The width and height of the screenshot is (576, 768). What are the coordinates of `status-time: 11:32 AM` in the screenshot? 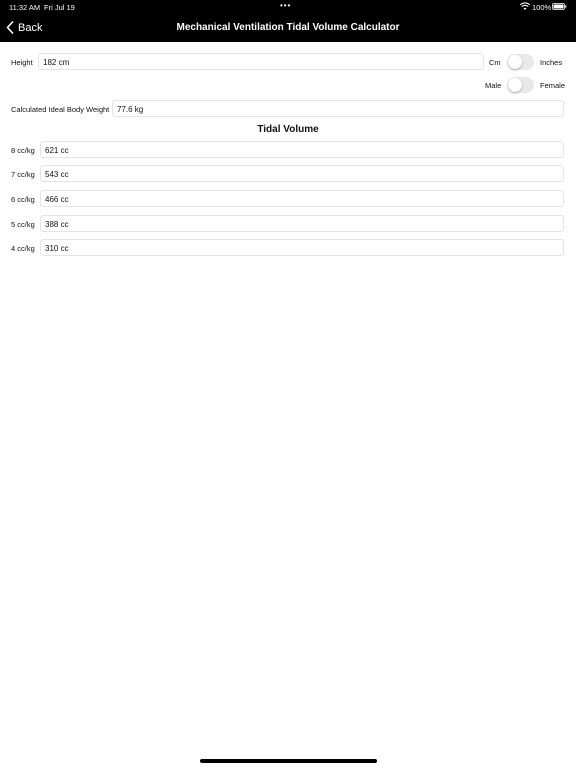 It's located at (25, 7).